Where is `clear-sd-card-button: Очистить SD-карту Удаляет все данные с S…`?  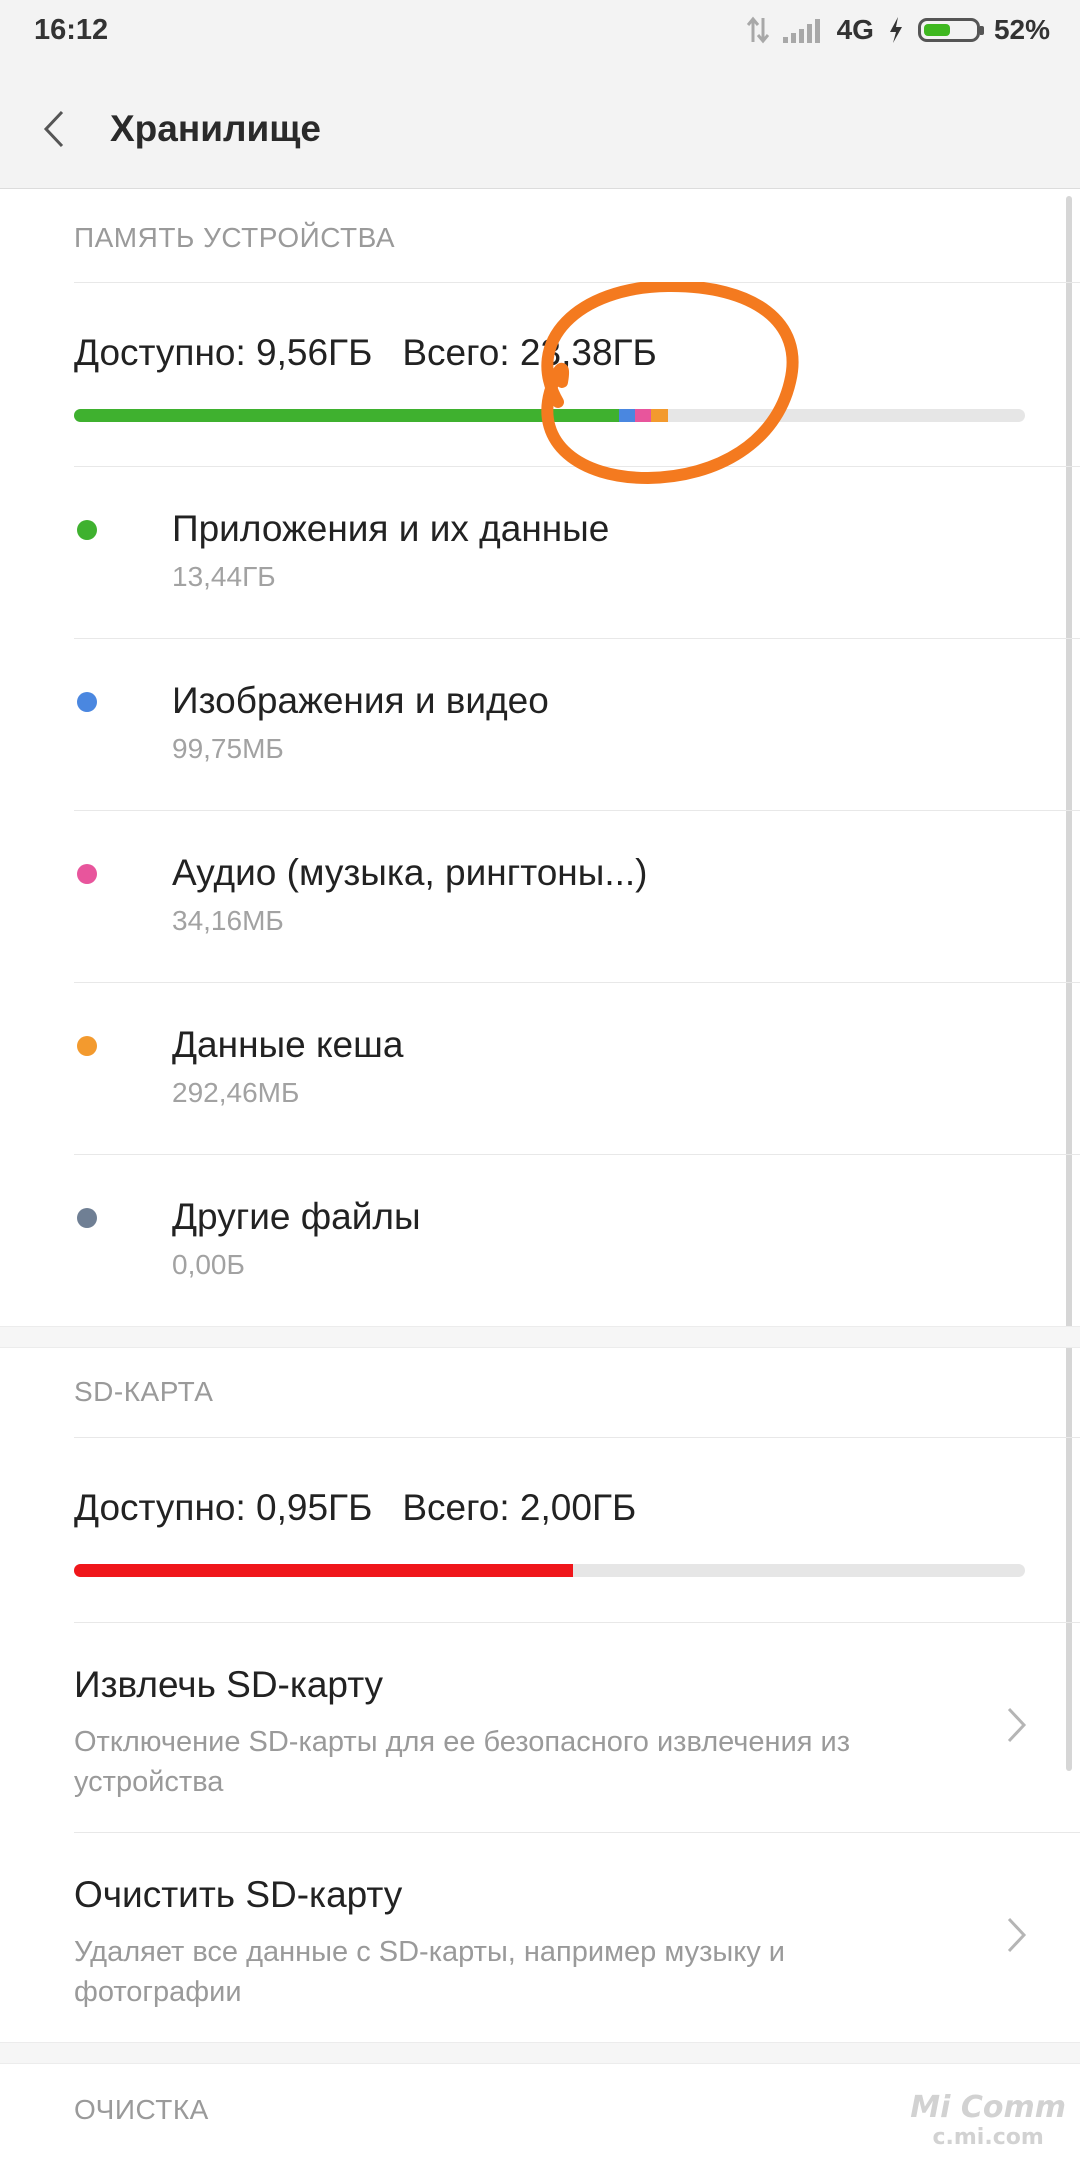
clear-sd-card-button: Очистить SD-карту Удаляет все данные с S… is located at coordinates (540, 1937).